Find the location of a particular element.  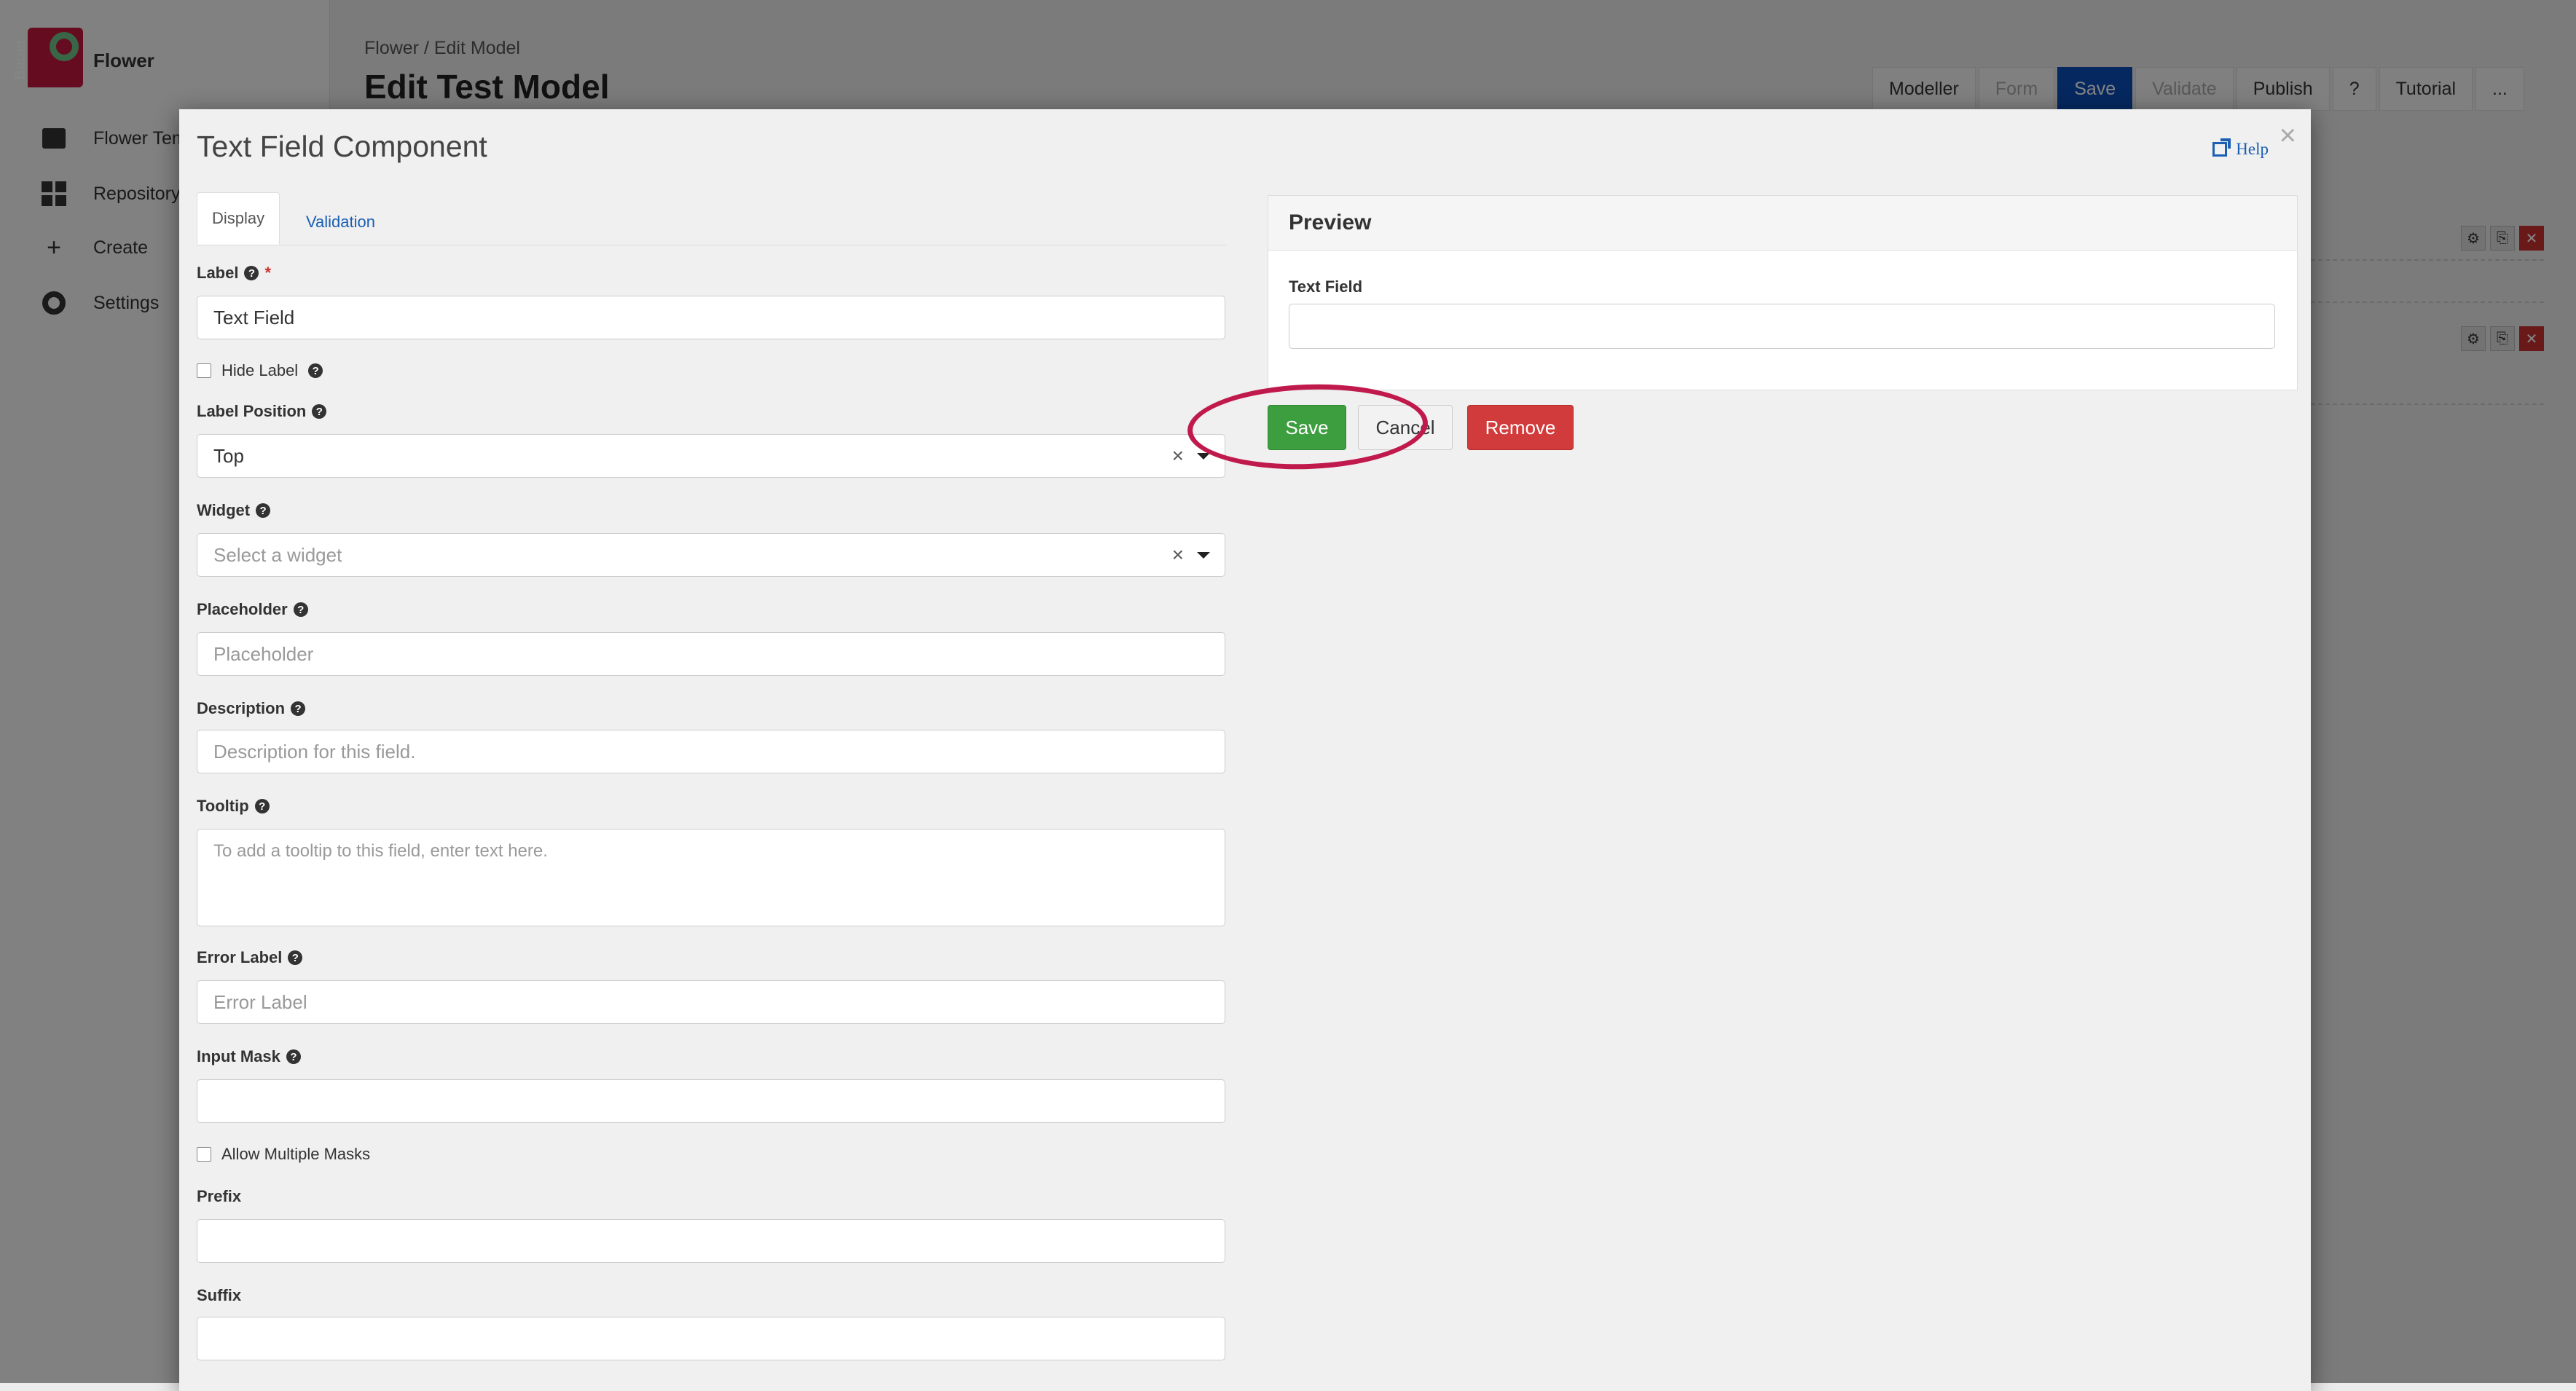

label-position-label: Label Position ? is located at coordinates (262, 411).